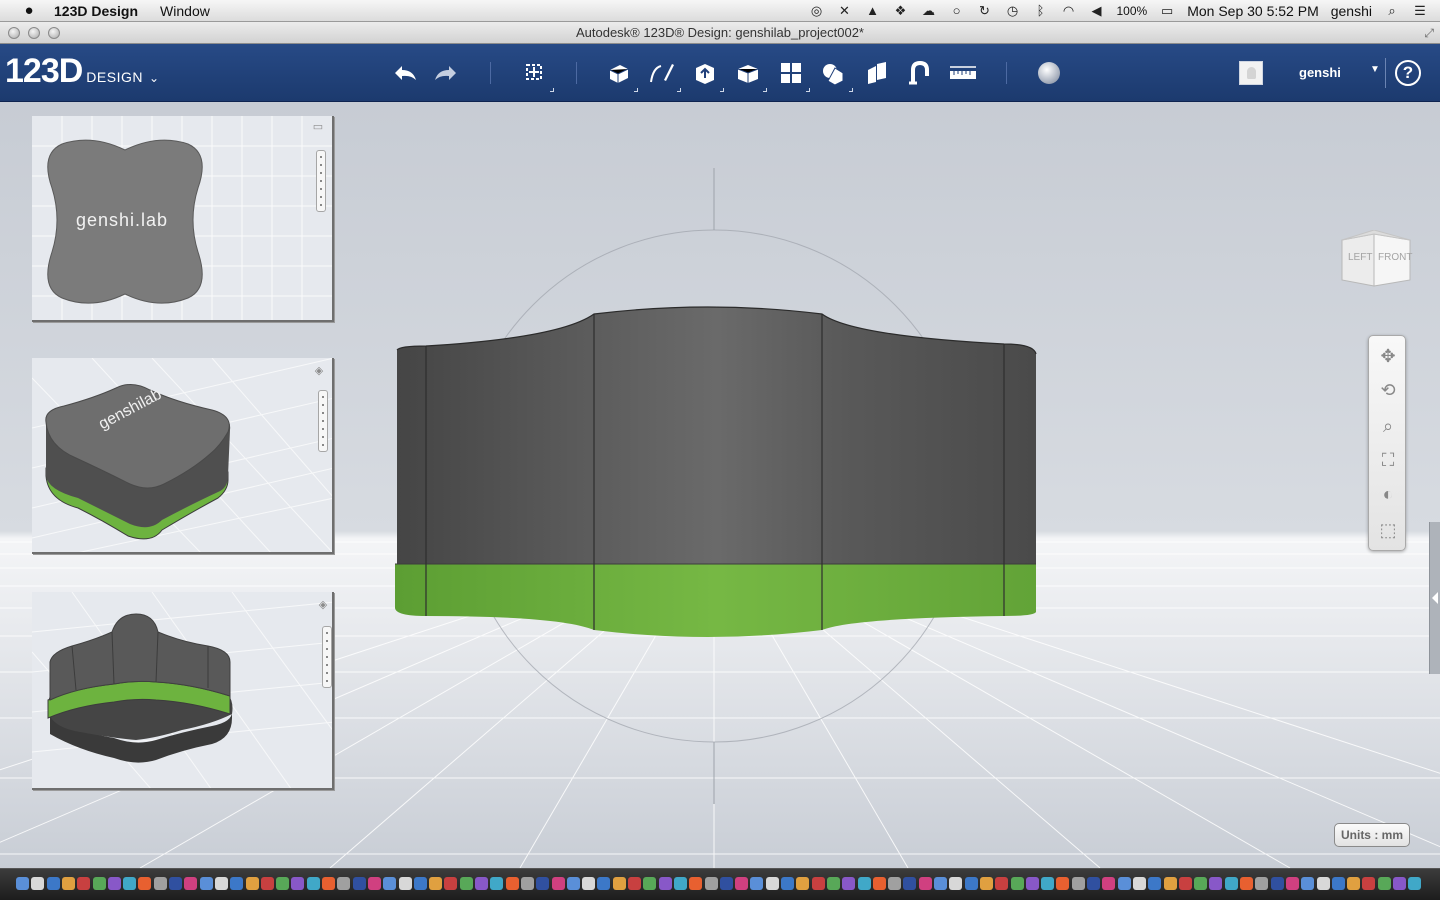 The width and height of the screenshot is (1440, 900). I want to click on fit-icon: ⛶, so click(1388, 460).